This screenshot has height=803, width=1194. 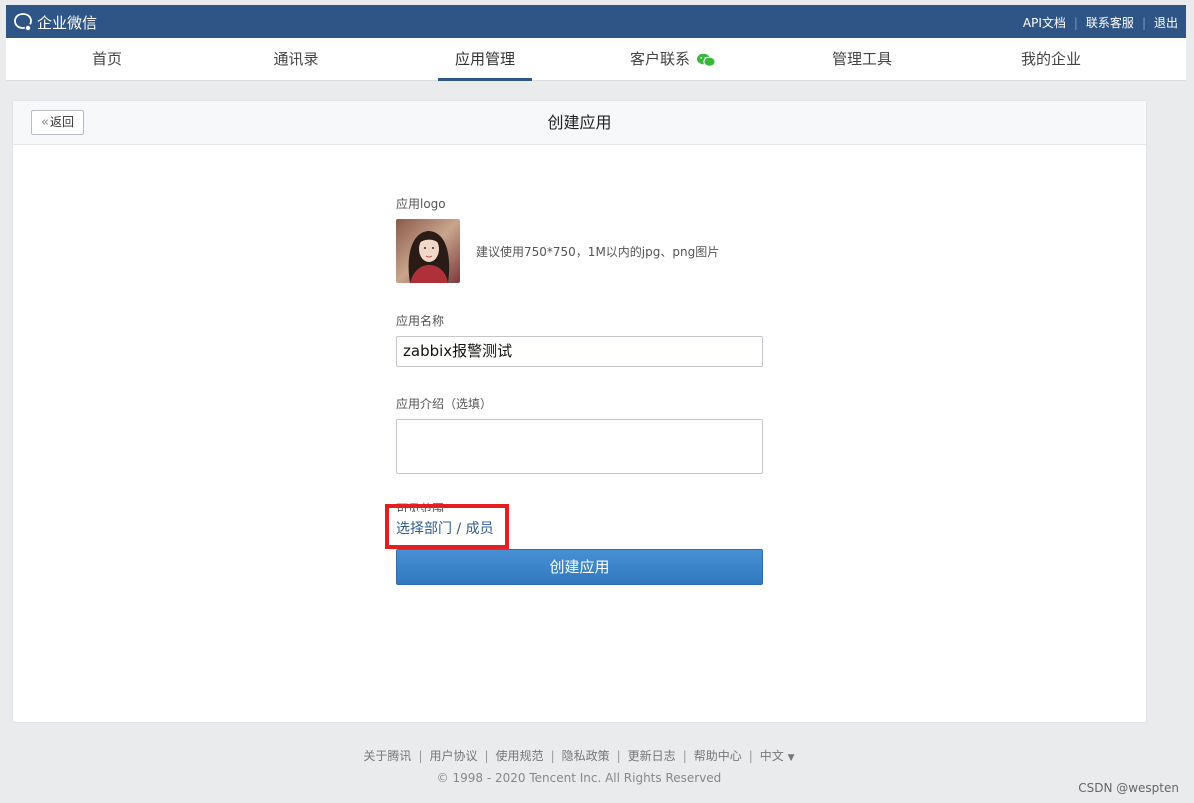 I want to click on back-button: «返回, so click(x=57, y=122).